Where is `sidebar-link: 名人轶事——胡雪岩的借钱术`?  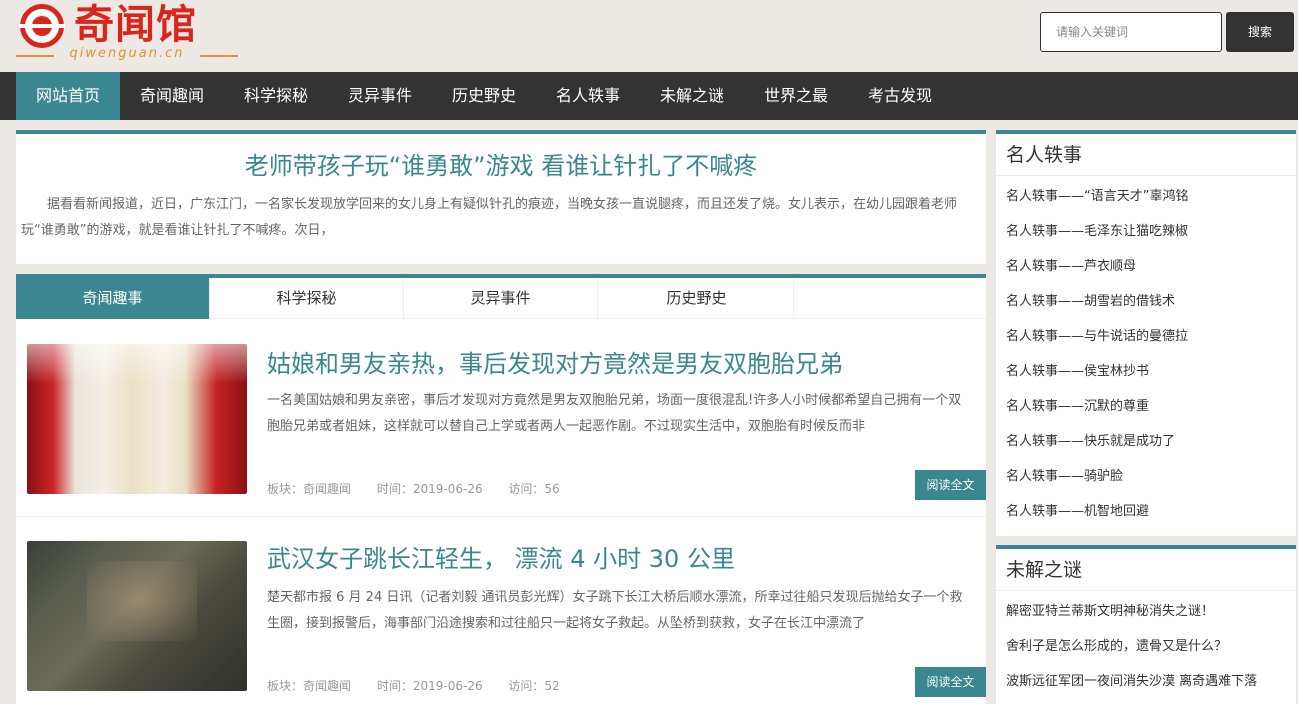
sidebar-link: 名人轶事——胡雪岩的借钱术 is located at coordinates (1151, 301).